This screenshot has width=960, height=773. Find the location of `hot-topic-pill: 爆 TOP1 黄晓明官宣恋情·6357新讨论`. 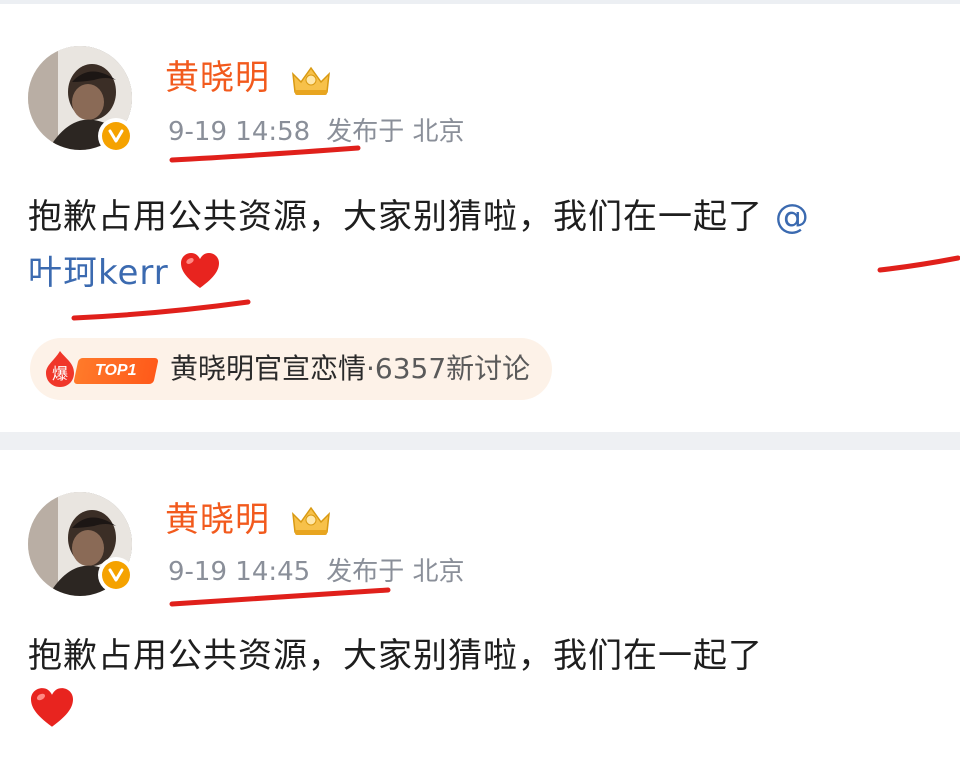

hot-topic-pill: 爆 TOP1 黄晓明官宣恋情·6357新讨论 is located at coordinates (291, 369).